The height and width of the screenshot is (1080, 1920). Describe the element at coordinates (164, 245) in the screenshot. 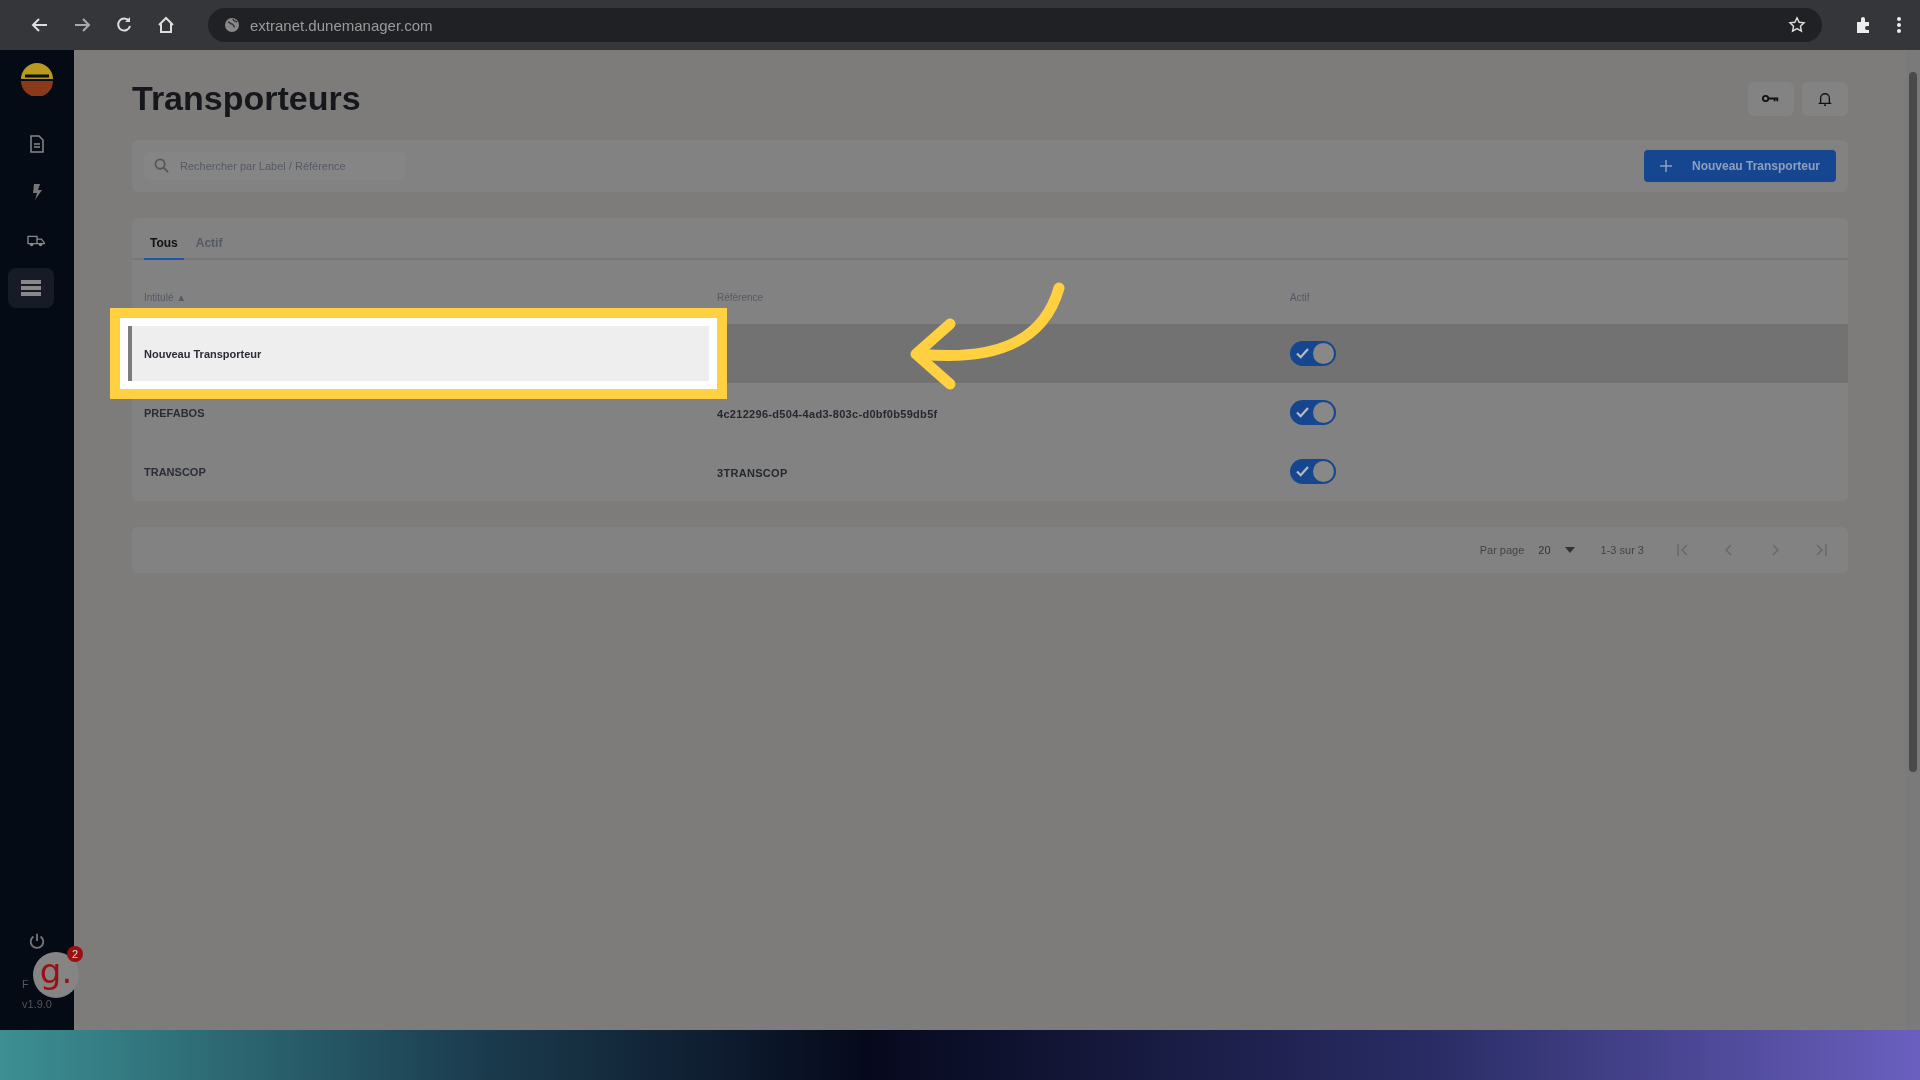

I see `tab: Tous` at that location.